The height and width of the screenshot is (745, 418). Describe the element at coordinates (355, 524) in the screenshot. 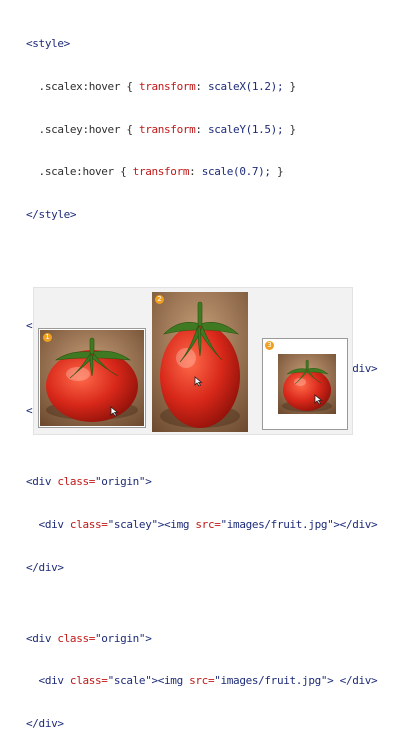

I see `tag-close: ></div>` at that location.